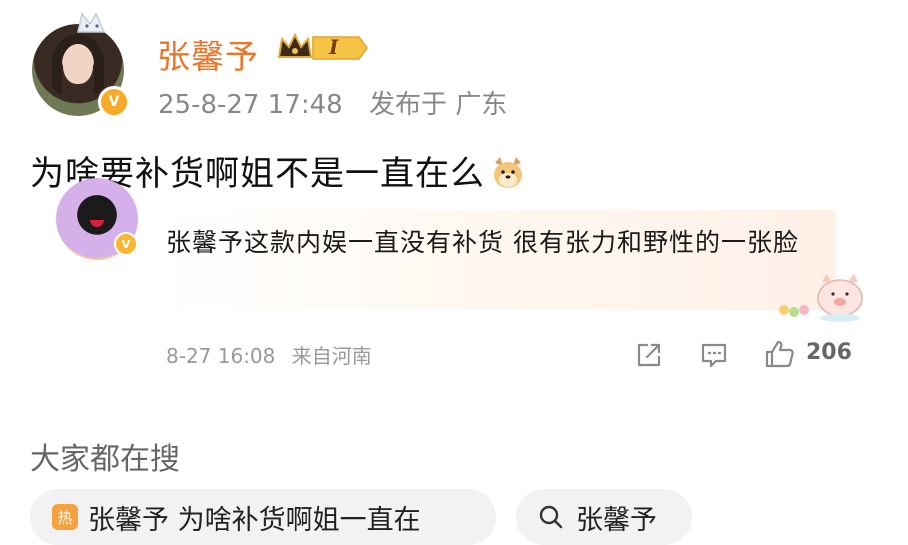 The height and width of the screenshot is (545, 908). Describe the element at coordinates (714, 355) in the screenshot. I see `comment-icon` at that location.